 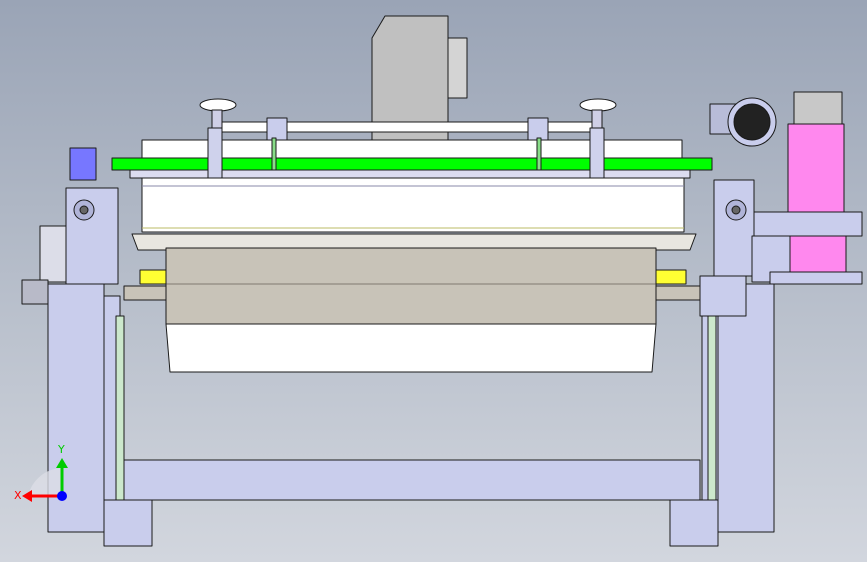 I want to click on x-axis-label: X, so click(x=18, y=495).